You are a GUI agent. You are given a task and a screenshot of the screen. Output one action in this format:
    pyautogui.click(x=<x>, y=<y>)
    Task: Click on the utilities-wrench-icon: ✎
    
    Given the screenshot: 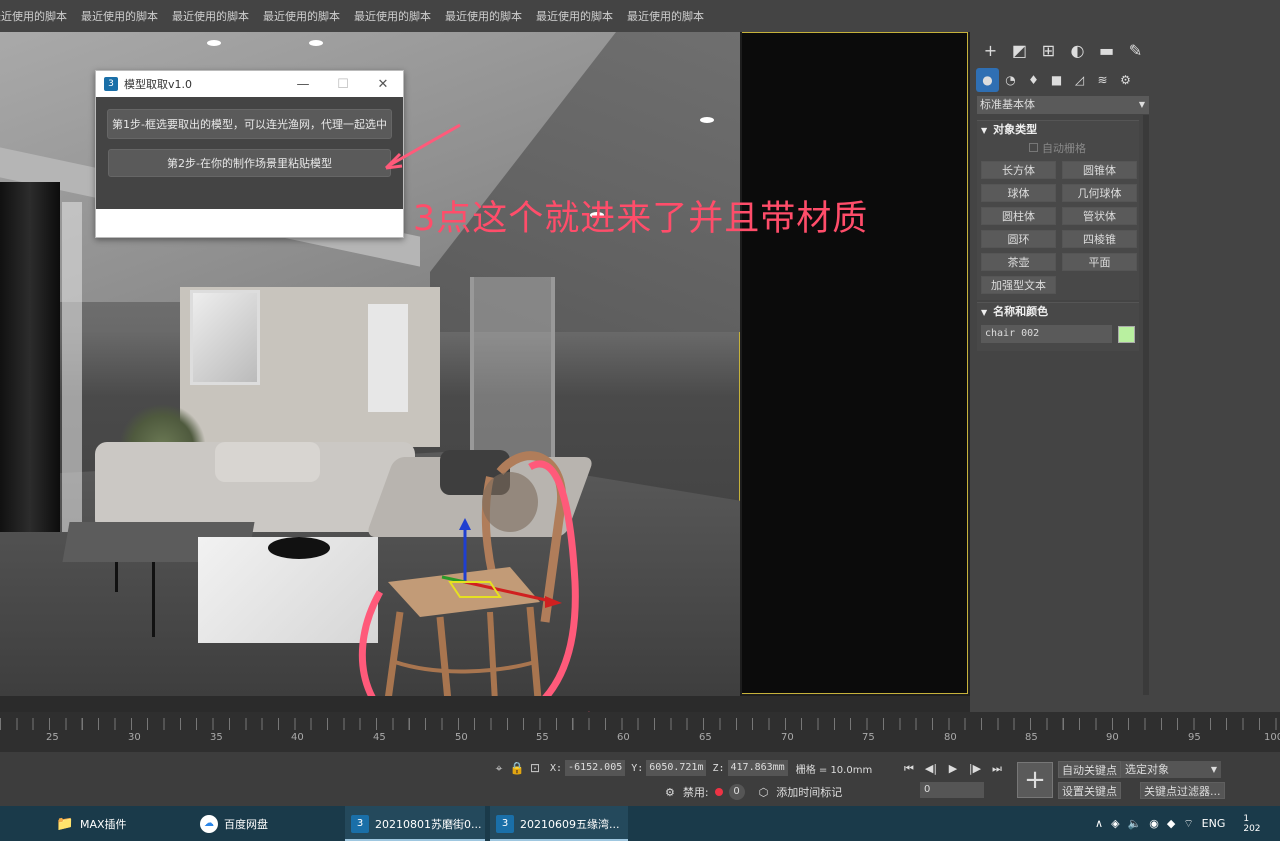 What is the action you would take?
    pyautogui.click(x=1135, y=50)
    